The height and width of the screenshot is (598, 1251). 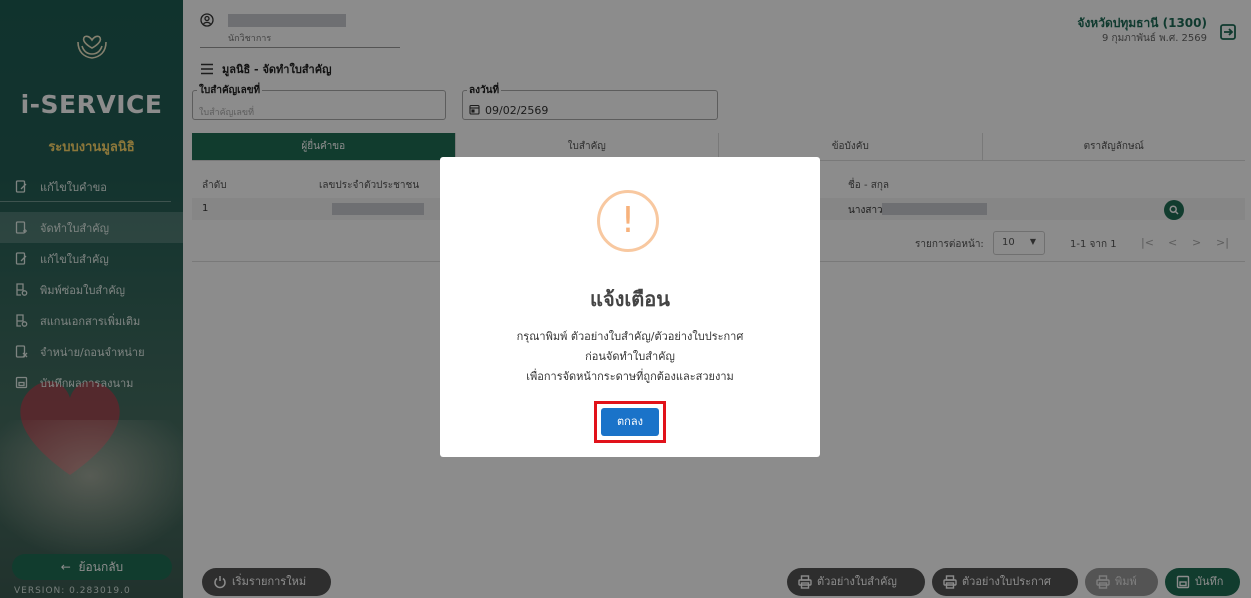 I want to click on warning-icon: !, so click(x=628, y=221).